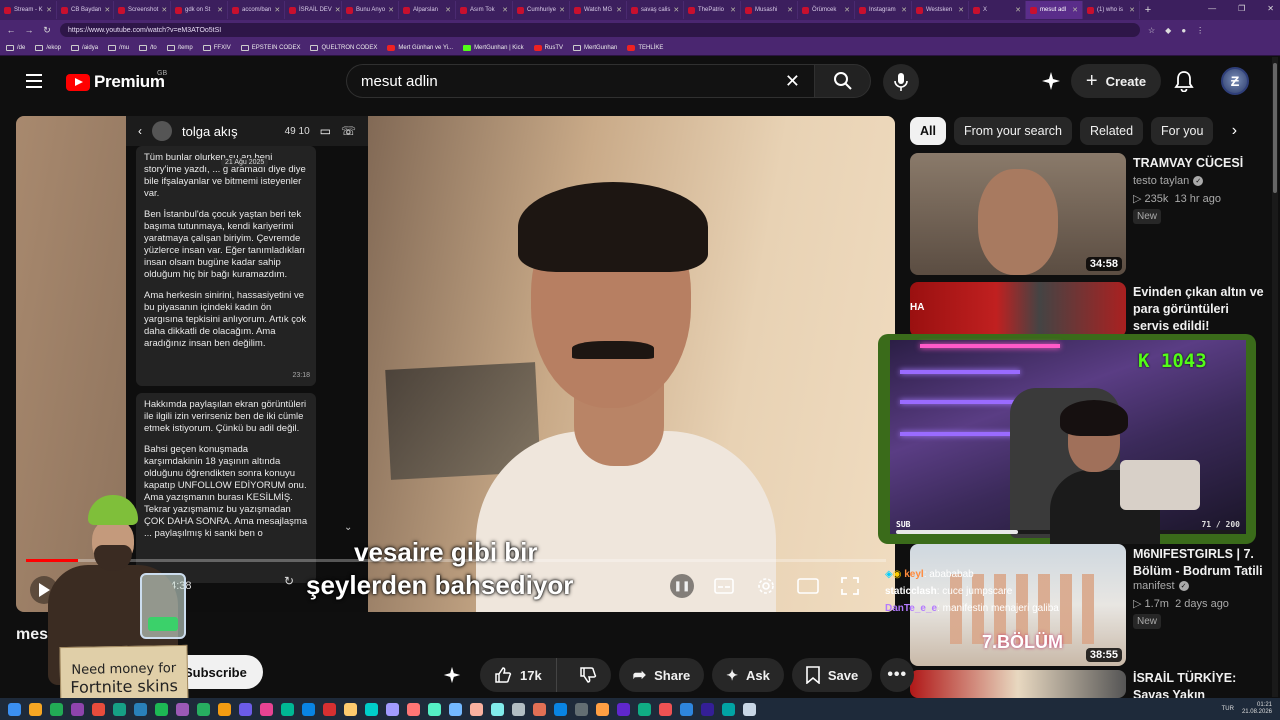 This screenshot has width=1280, height=720. Describe the element at coordinates (34, 81) in the screenshot. I see `hamburger-menu-icon` at that location.